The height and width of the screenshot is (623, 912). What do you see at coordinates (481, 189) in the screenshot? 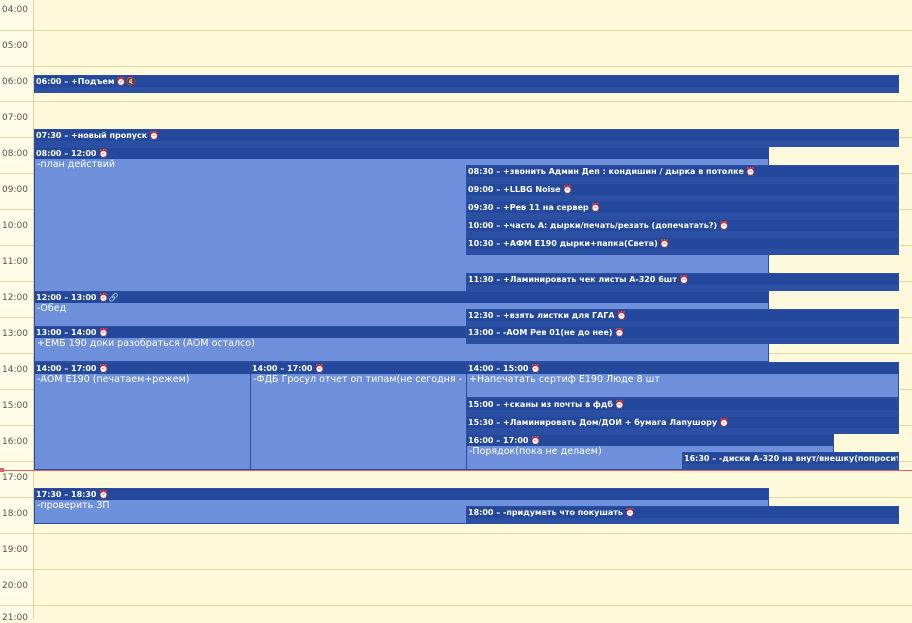
I see `event-time: 09:00` at bounding box center [481, 189].